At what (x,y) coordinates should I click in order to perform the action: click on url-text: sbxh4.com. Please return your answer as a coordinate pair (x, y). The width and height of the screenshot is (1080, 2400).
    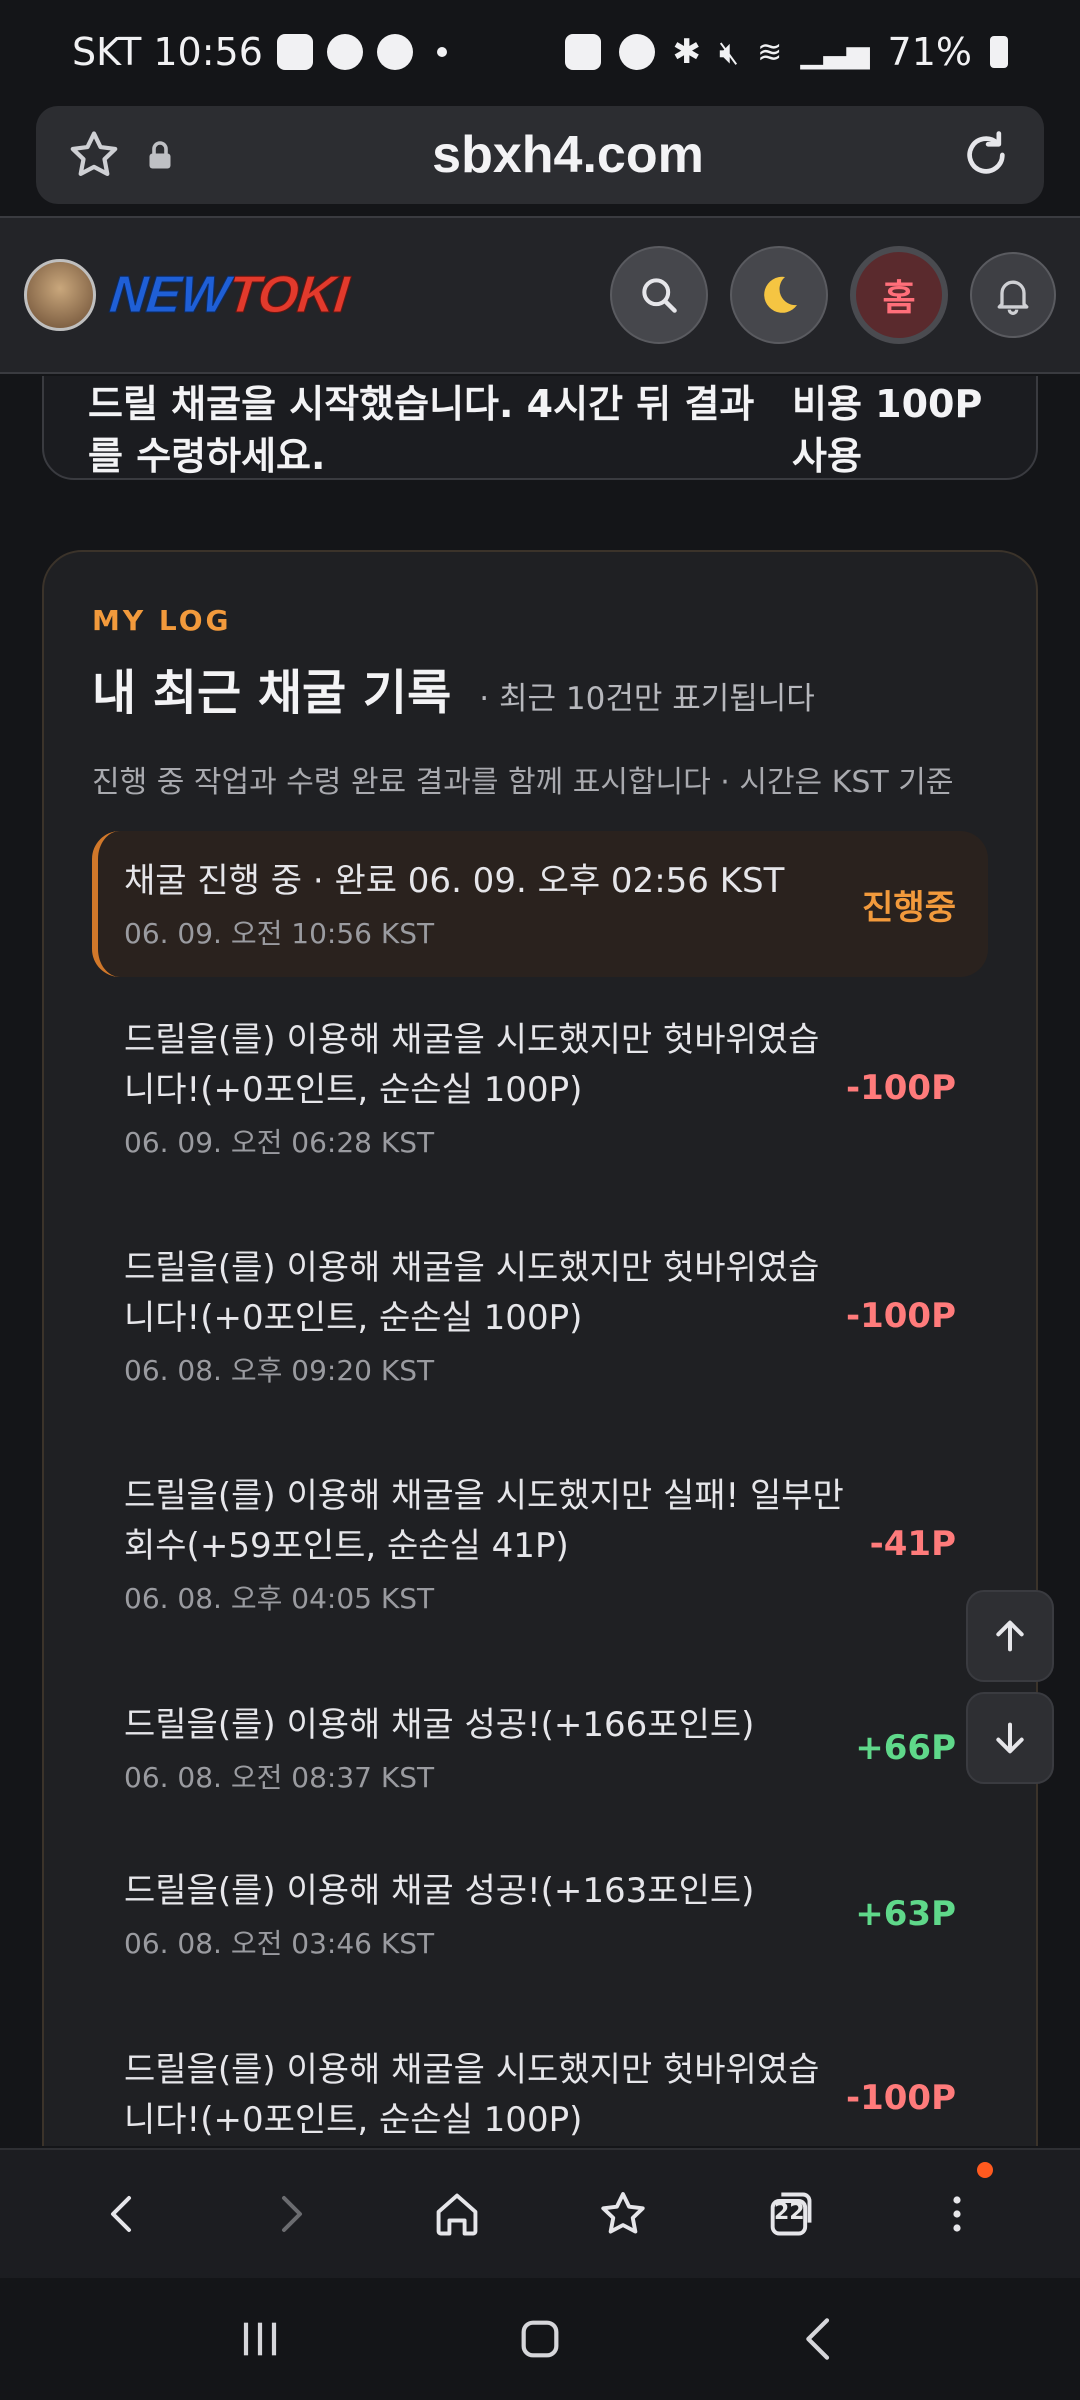
    Looking at the image, I should click on (568, 155).